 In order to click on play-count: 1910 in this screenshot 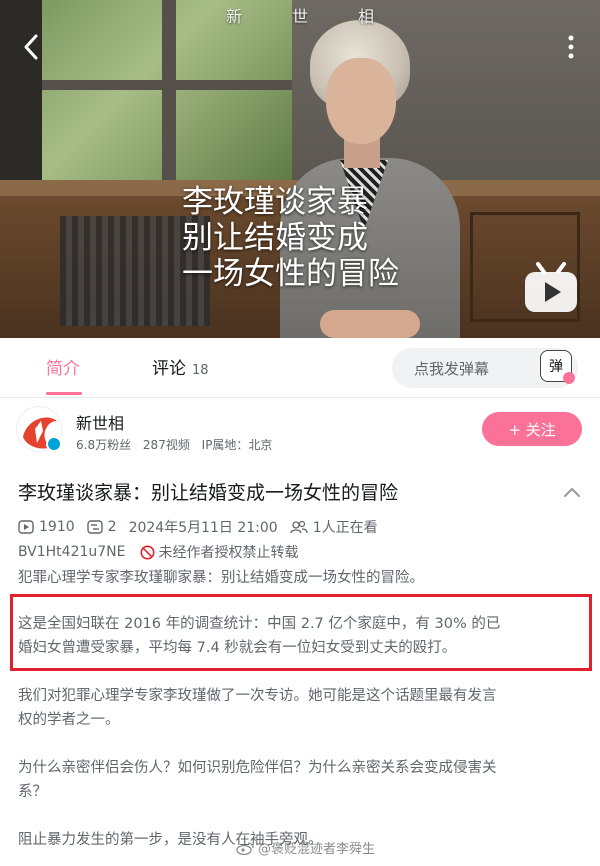, I will do `click(46, 527)`.